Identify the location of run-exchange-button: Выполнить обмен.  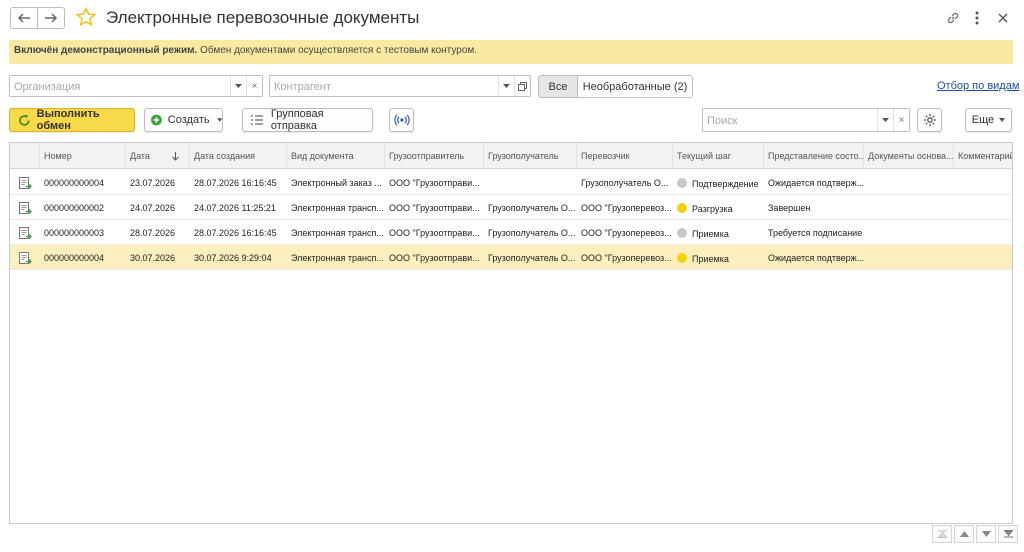
(72, 120).